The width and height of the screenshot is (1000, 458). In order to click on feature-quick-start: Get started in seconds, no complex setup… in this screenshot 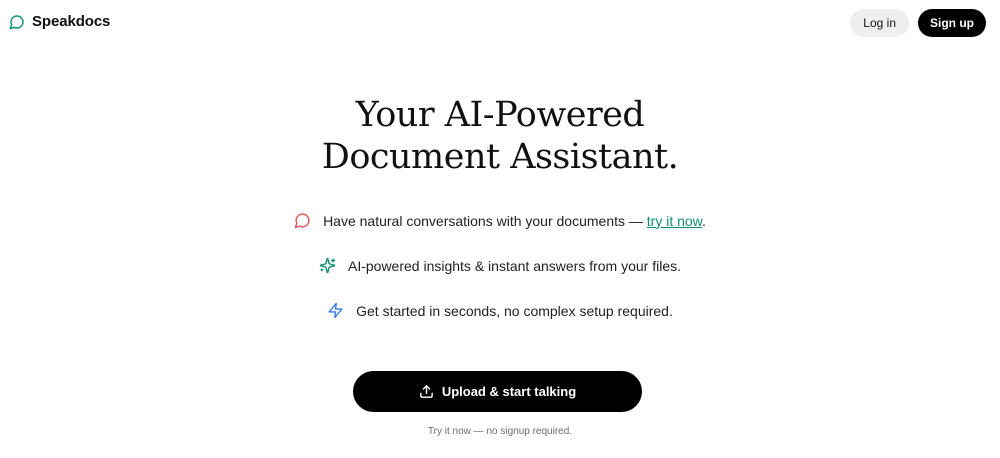, I will do `click(500, 310)`.